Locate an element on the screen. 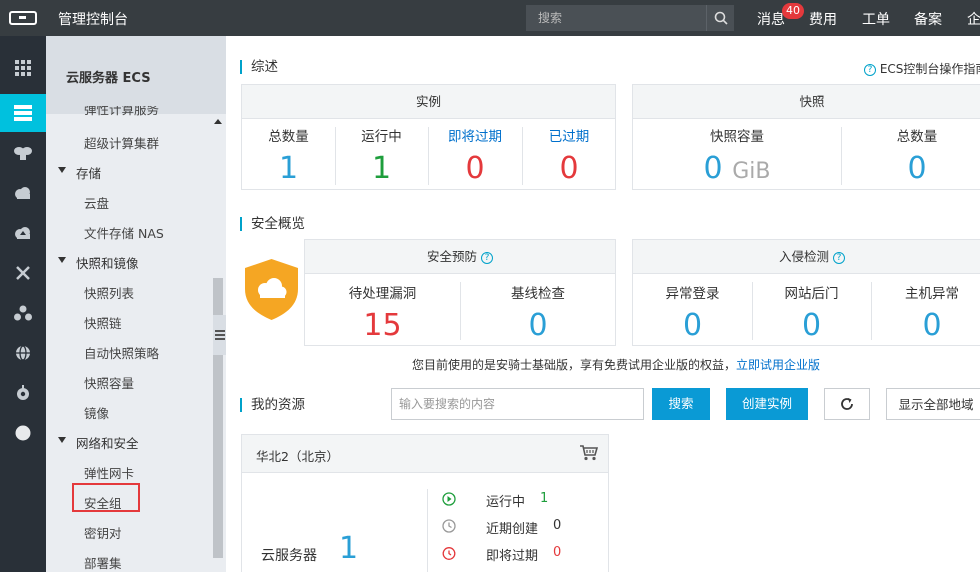 The image size is (980, 572). instances-running: 运行中 1 is located at coordinates (381, 155).